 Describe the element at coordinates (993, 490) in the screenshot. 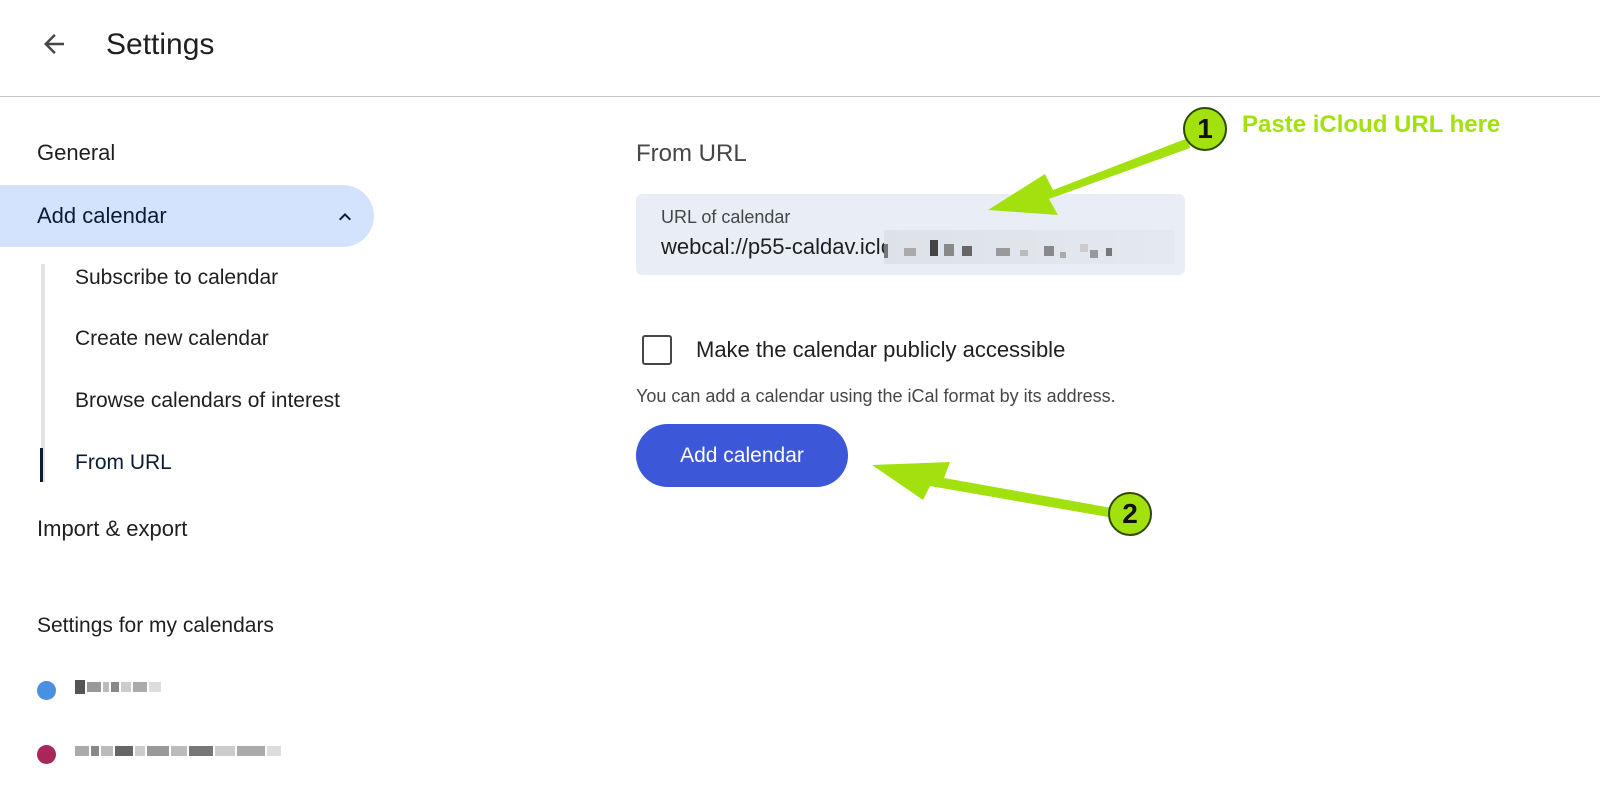

I see `arrow-2-icon` at that location.